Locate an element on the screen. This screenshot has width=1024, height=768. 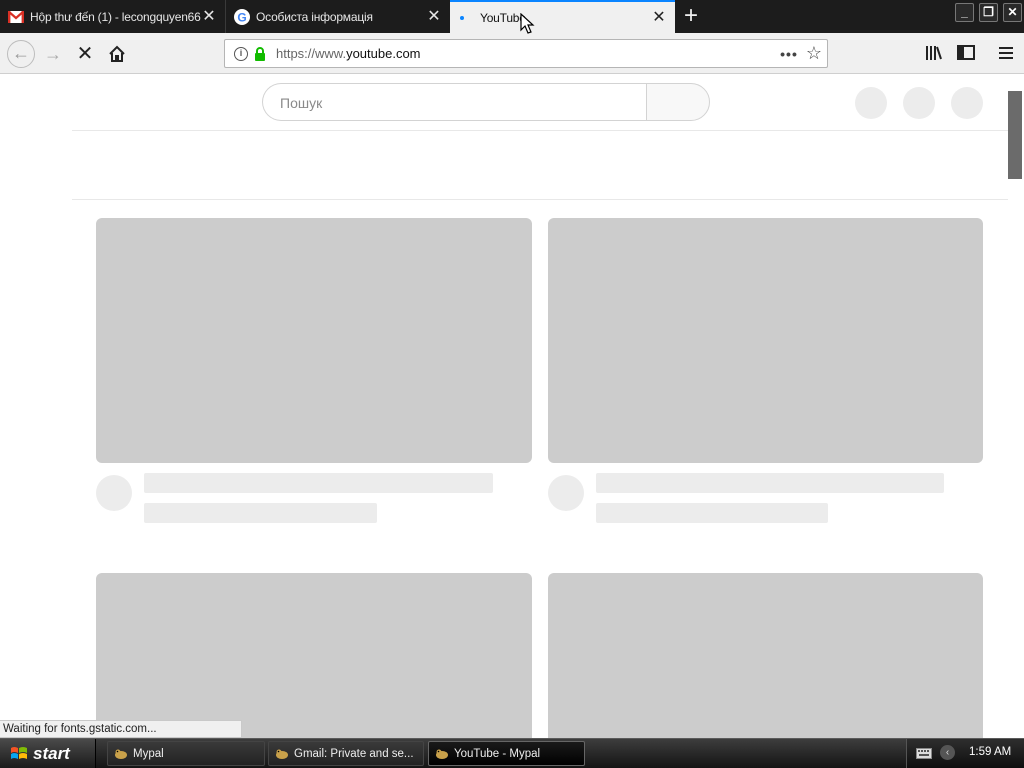
secure-lock-icon is located at coordinates (260, 53).